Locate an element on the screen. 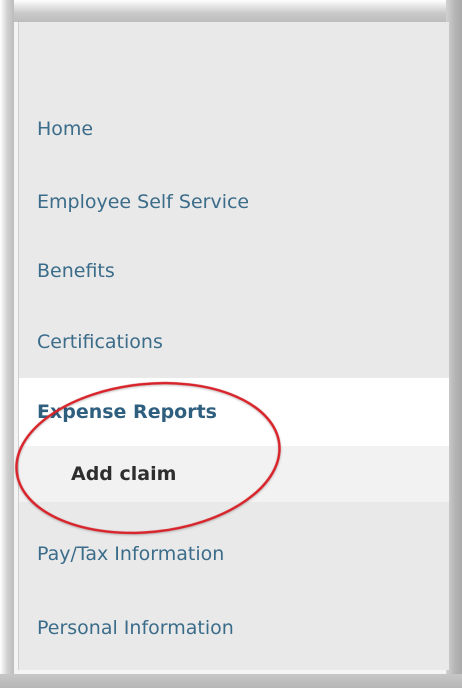 This screenshot has height=688, width=462. sidebar-item-benefits: Benefits is located at coordinates (234, 271).